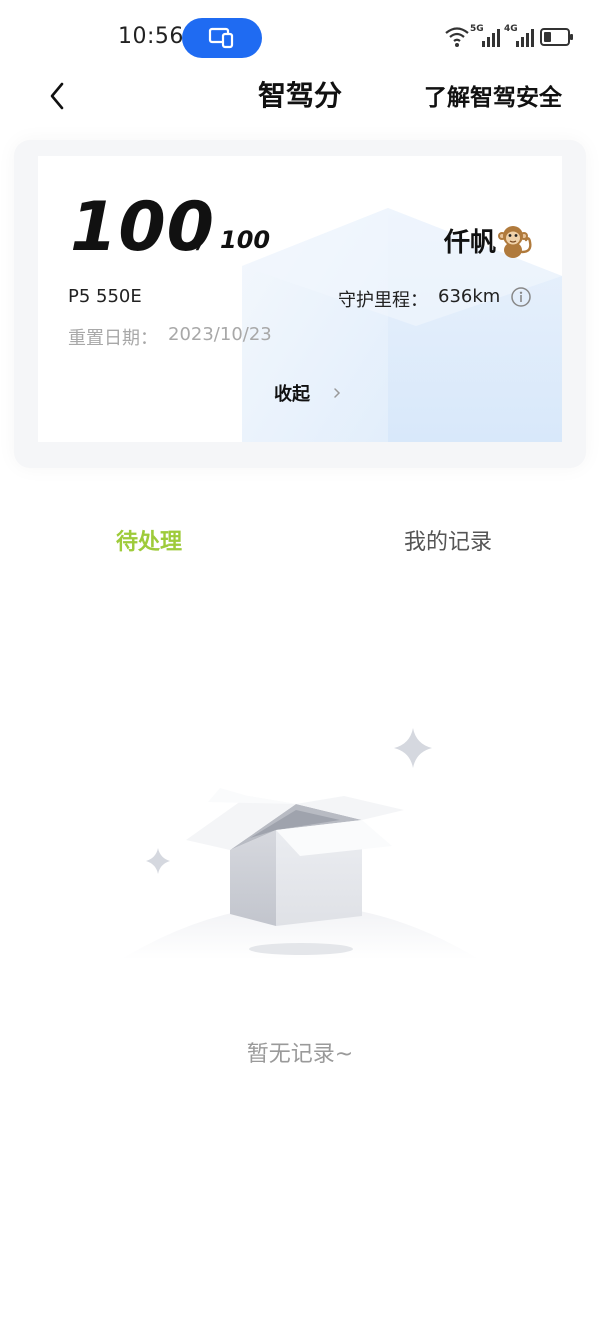  Describe the element at coordinates (245, 240) in the screenshot. I see `score-max: 100` at that location.